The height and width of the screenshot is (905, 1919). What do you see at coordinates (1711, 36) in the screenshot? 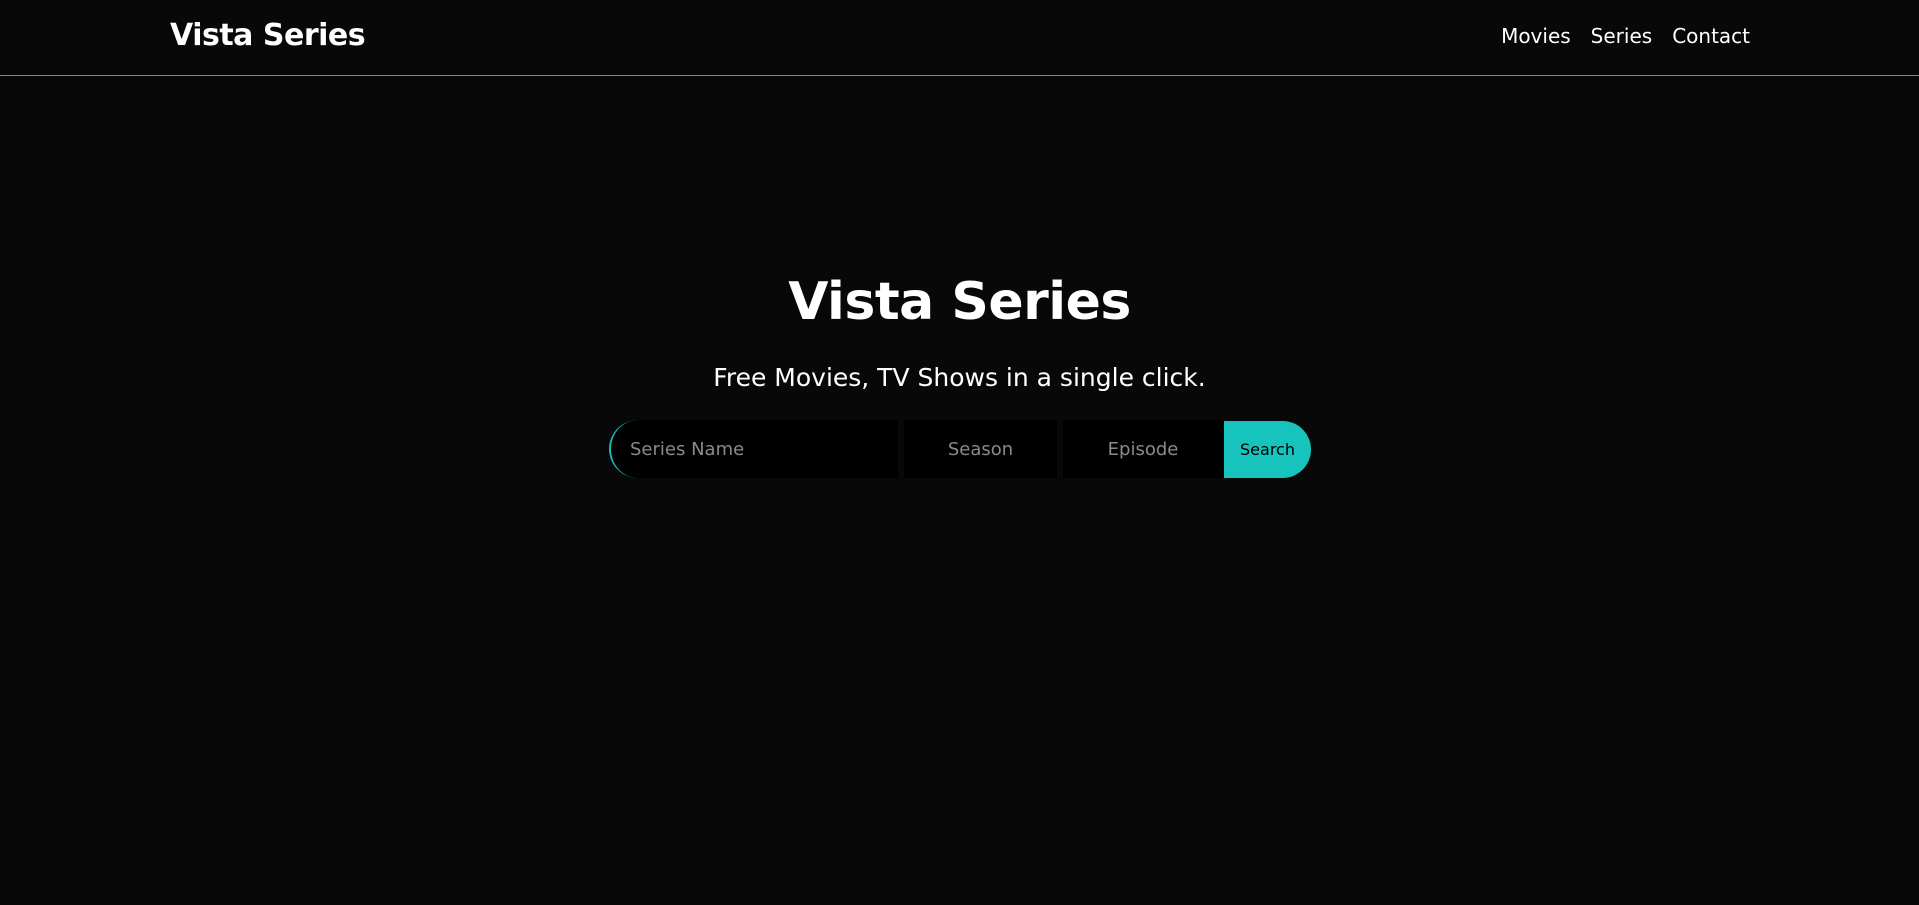
I see `nav-link-contact: Contact` at bounding box center [1711, 36].